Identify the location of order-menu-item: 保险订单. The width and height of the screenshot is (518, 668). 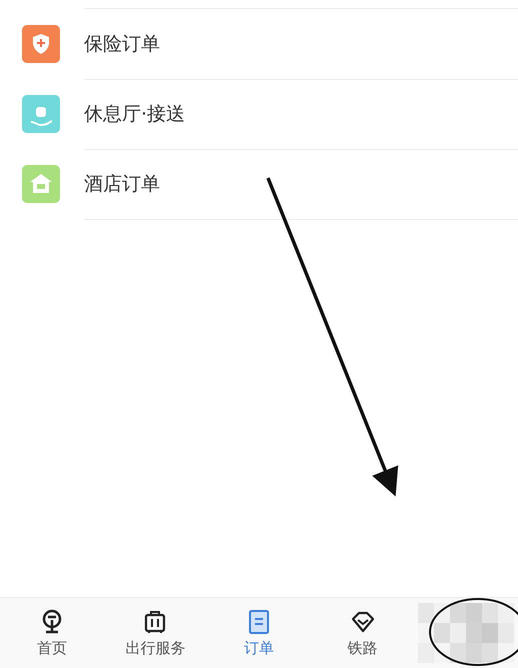
(259, 44).